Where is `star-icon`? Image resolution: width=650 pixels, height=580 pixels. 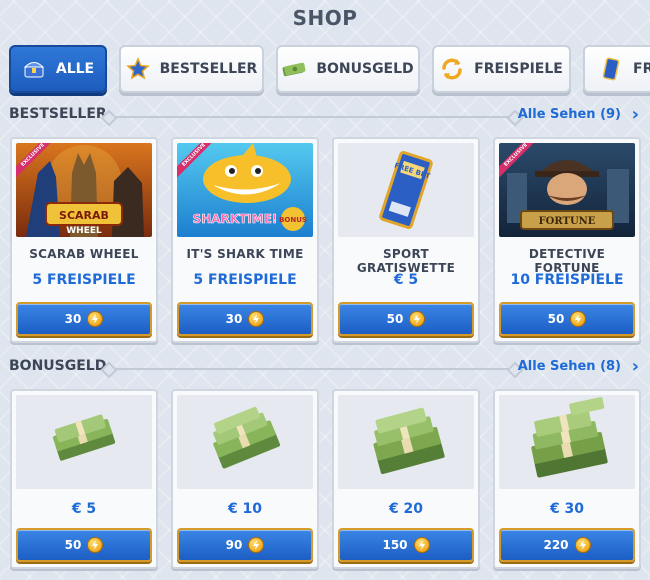 star-icon is located at coordinates (137, 69).